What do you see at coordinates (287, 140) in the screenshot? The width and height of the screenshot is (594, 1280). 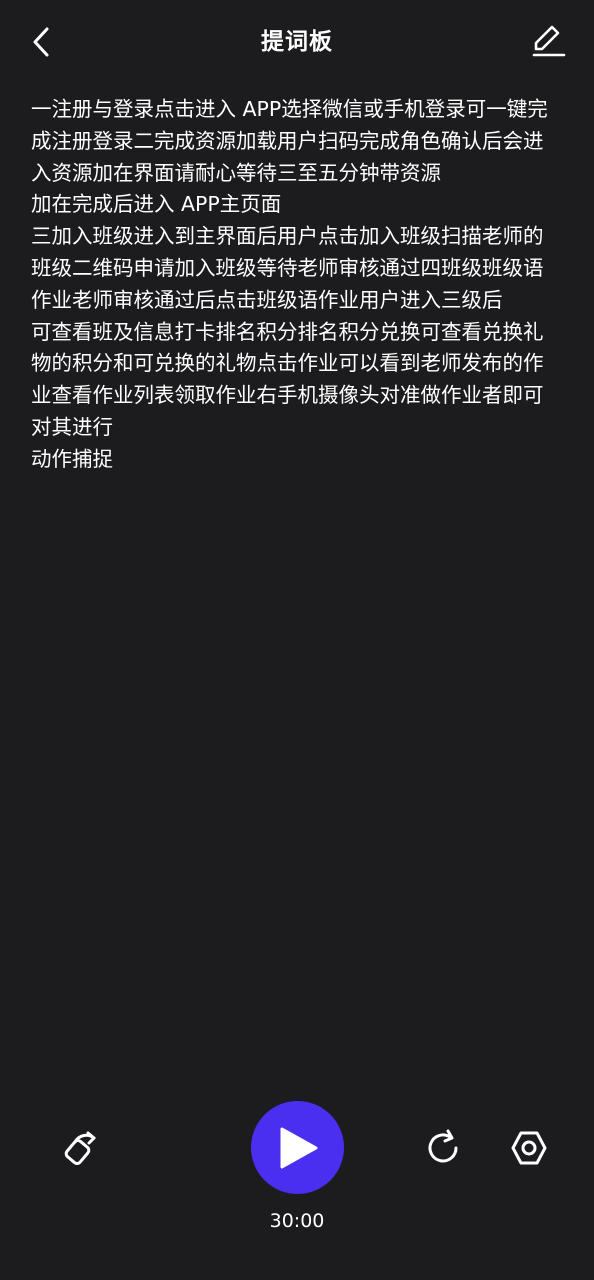 I see `script-line: 成注册登录二完成资源加载用户扫码完成角色确认后会进` at bounding box center [287, 140].